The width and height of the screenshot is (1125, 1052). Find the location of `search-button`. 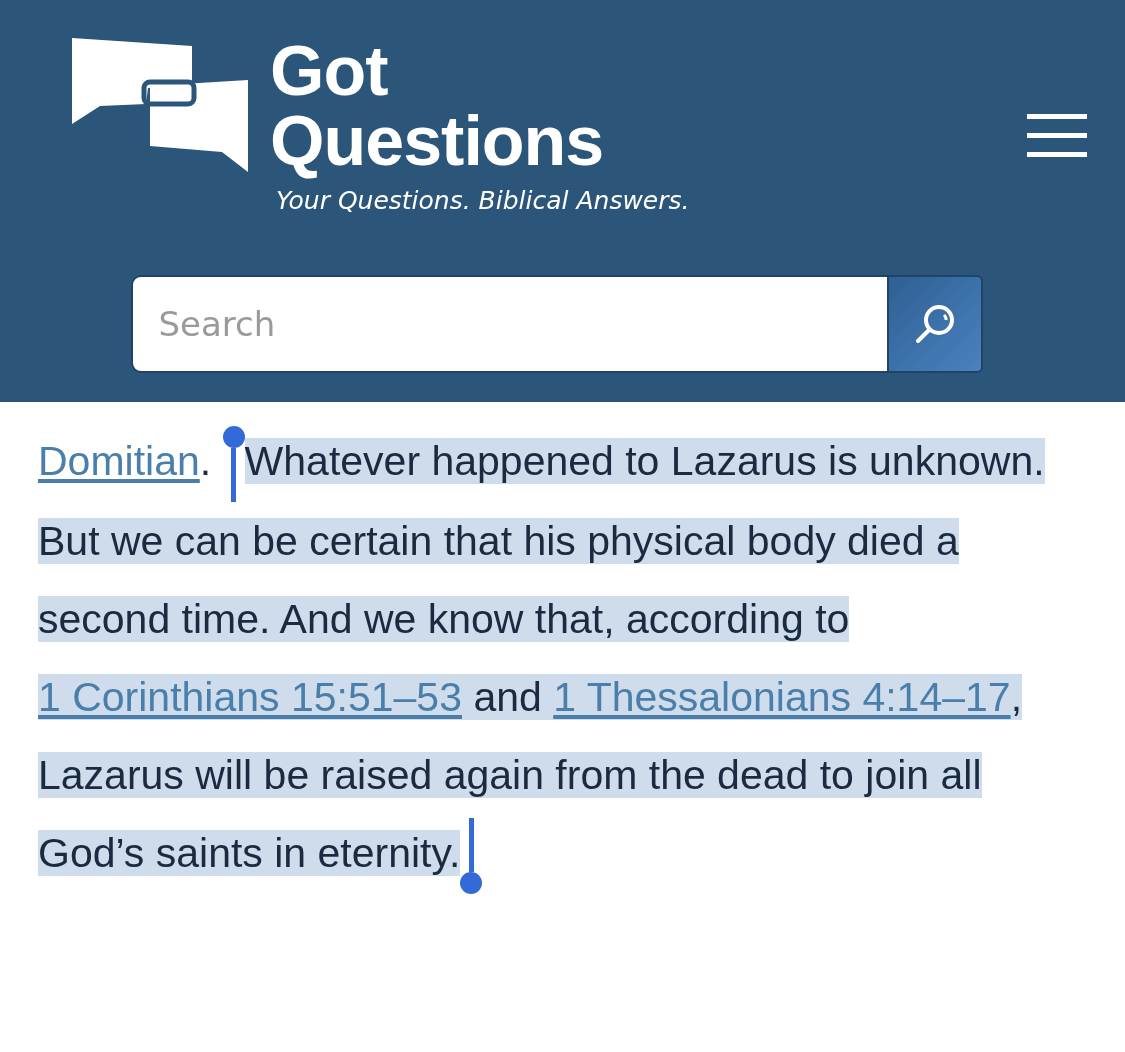

search-button is located at coordinates (935, 324).